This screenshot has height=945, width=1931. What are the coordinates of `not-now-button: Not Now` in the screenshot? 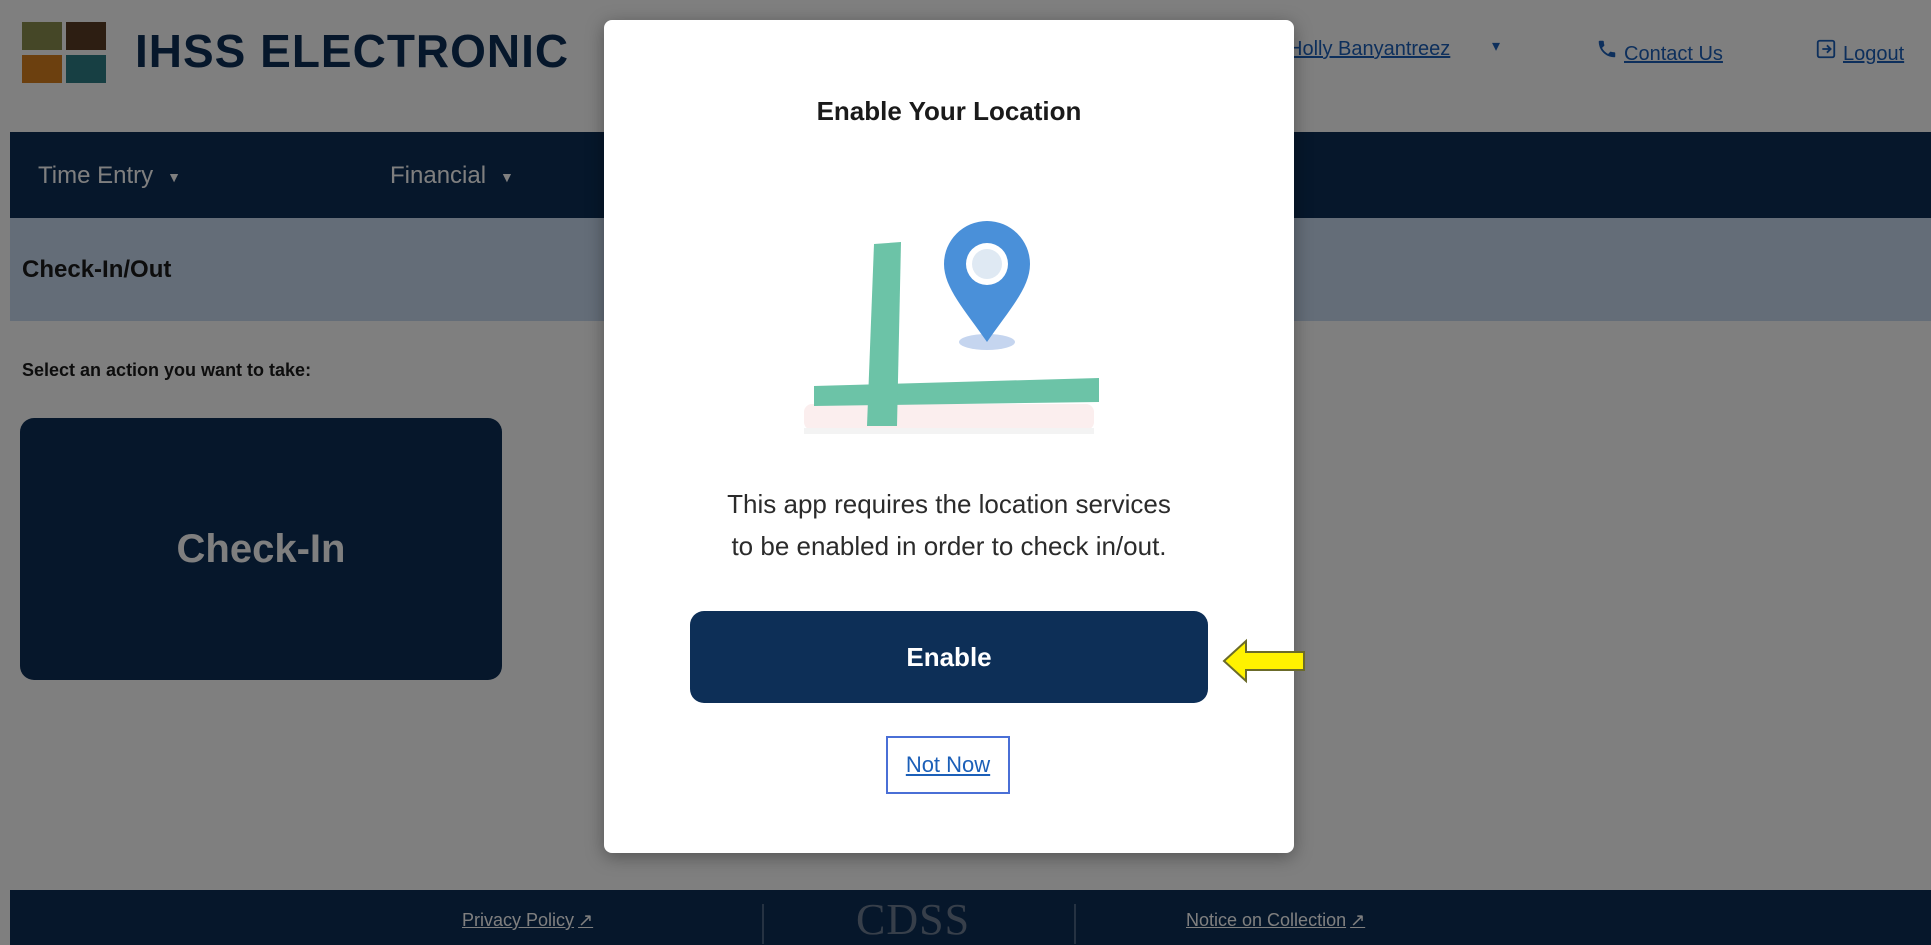 It's located at (948, 765).